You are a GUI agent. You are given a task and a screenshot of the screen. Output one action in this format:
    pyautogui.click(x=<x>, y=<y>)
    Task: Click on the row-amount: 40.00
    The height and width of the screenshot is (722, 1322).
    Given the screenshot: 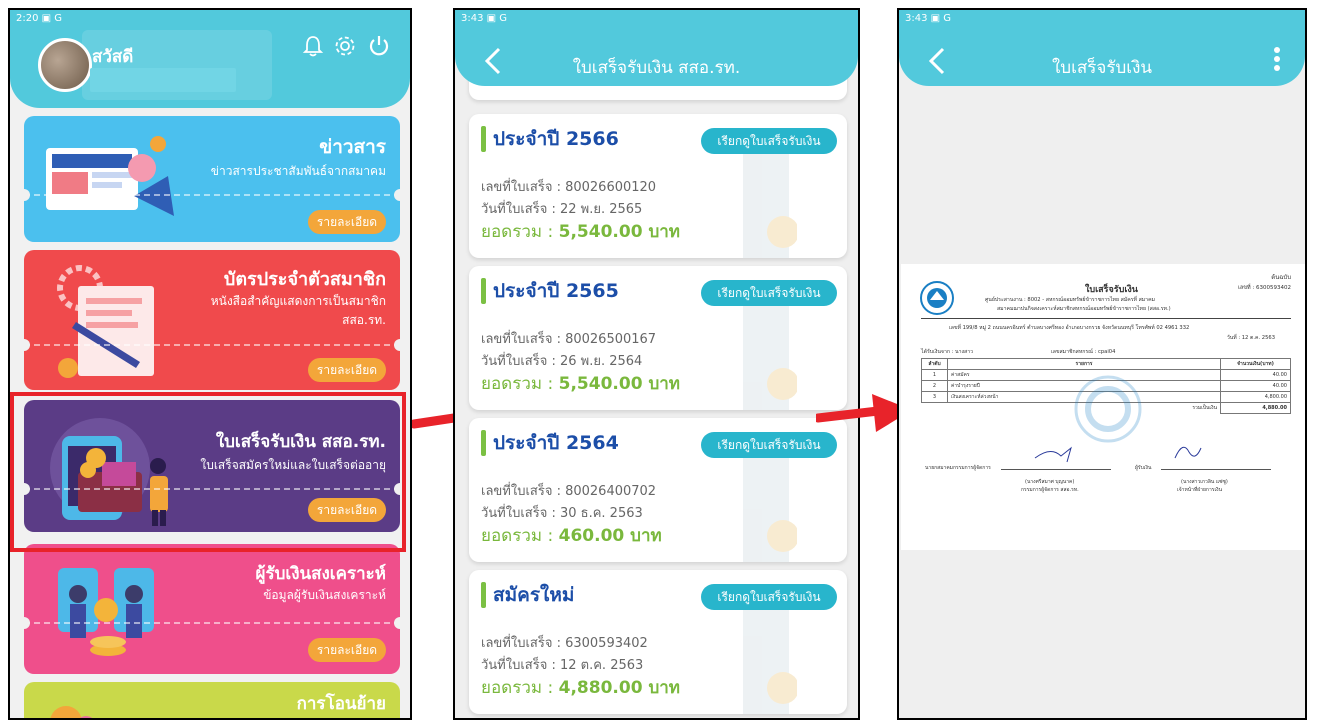 What is the action you would take?
    pyautogui.click(x=1255, y=386)
    